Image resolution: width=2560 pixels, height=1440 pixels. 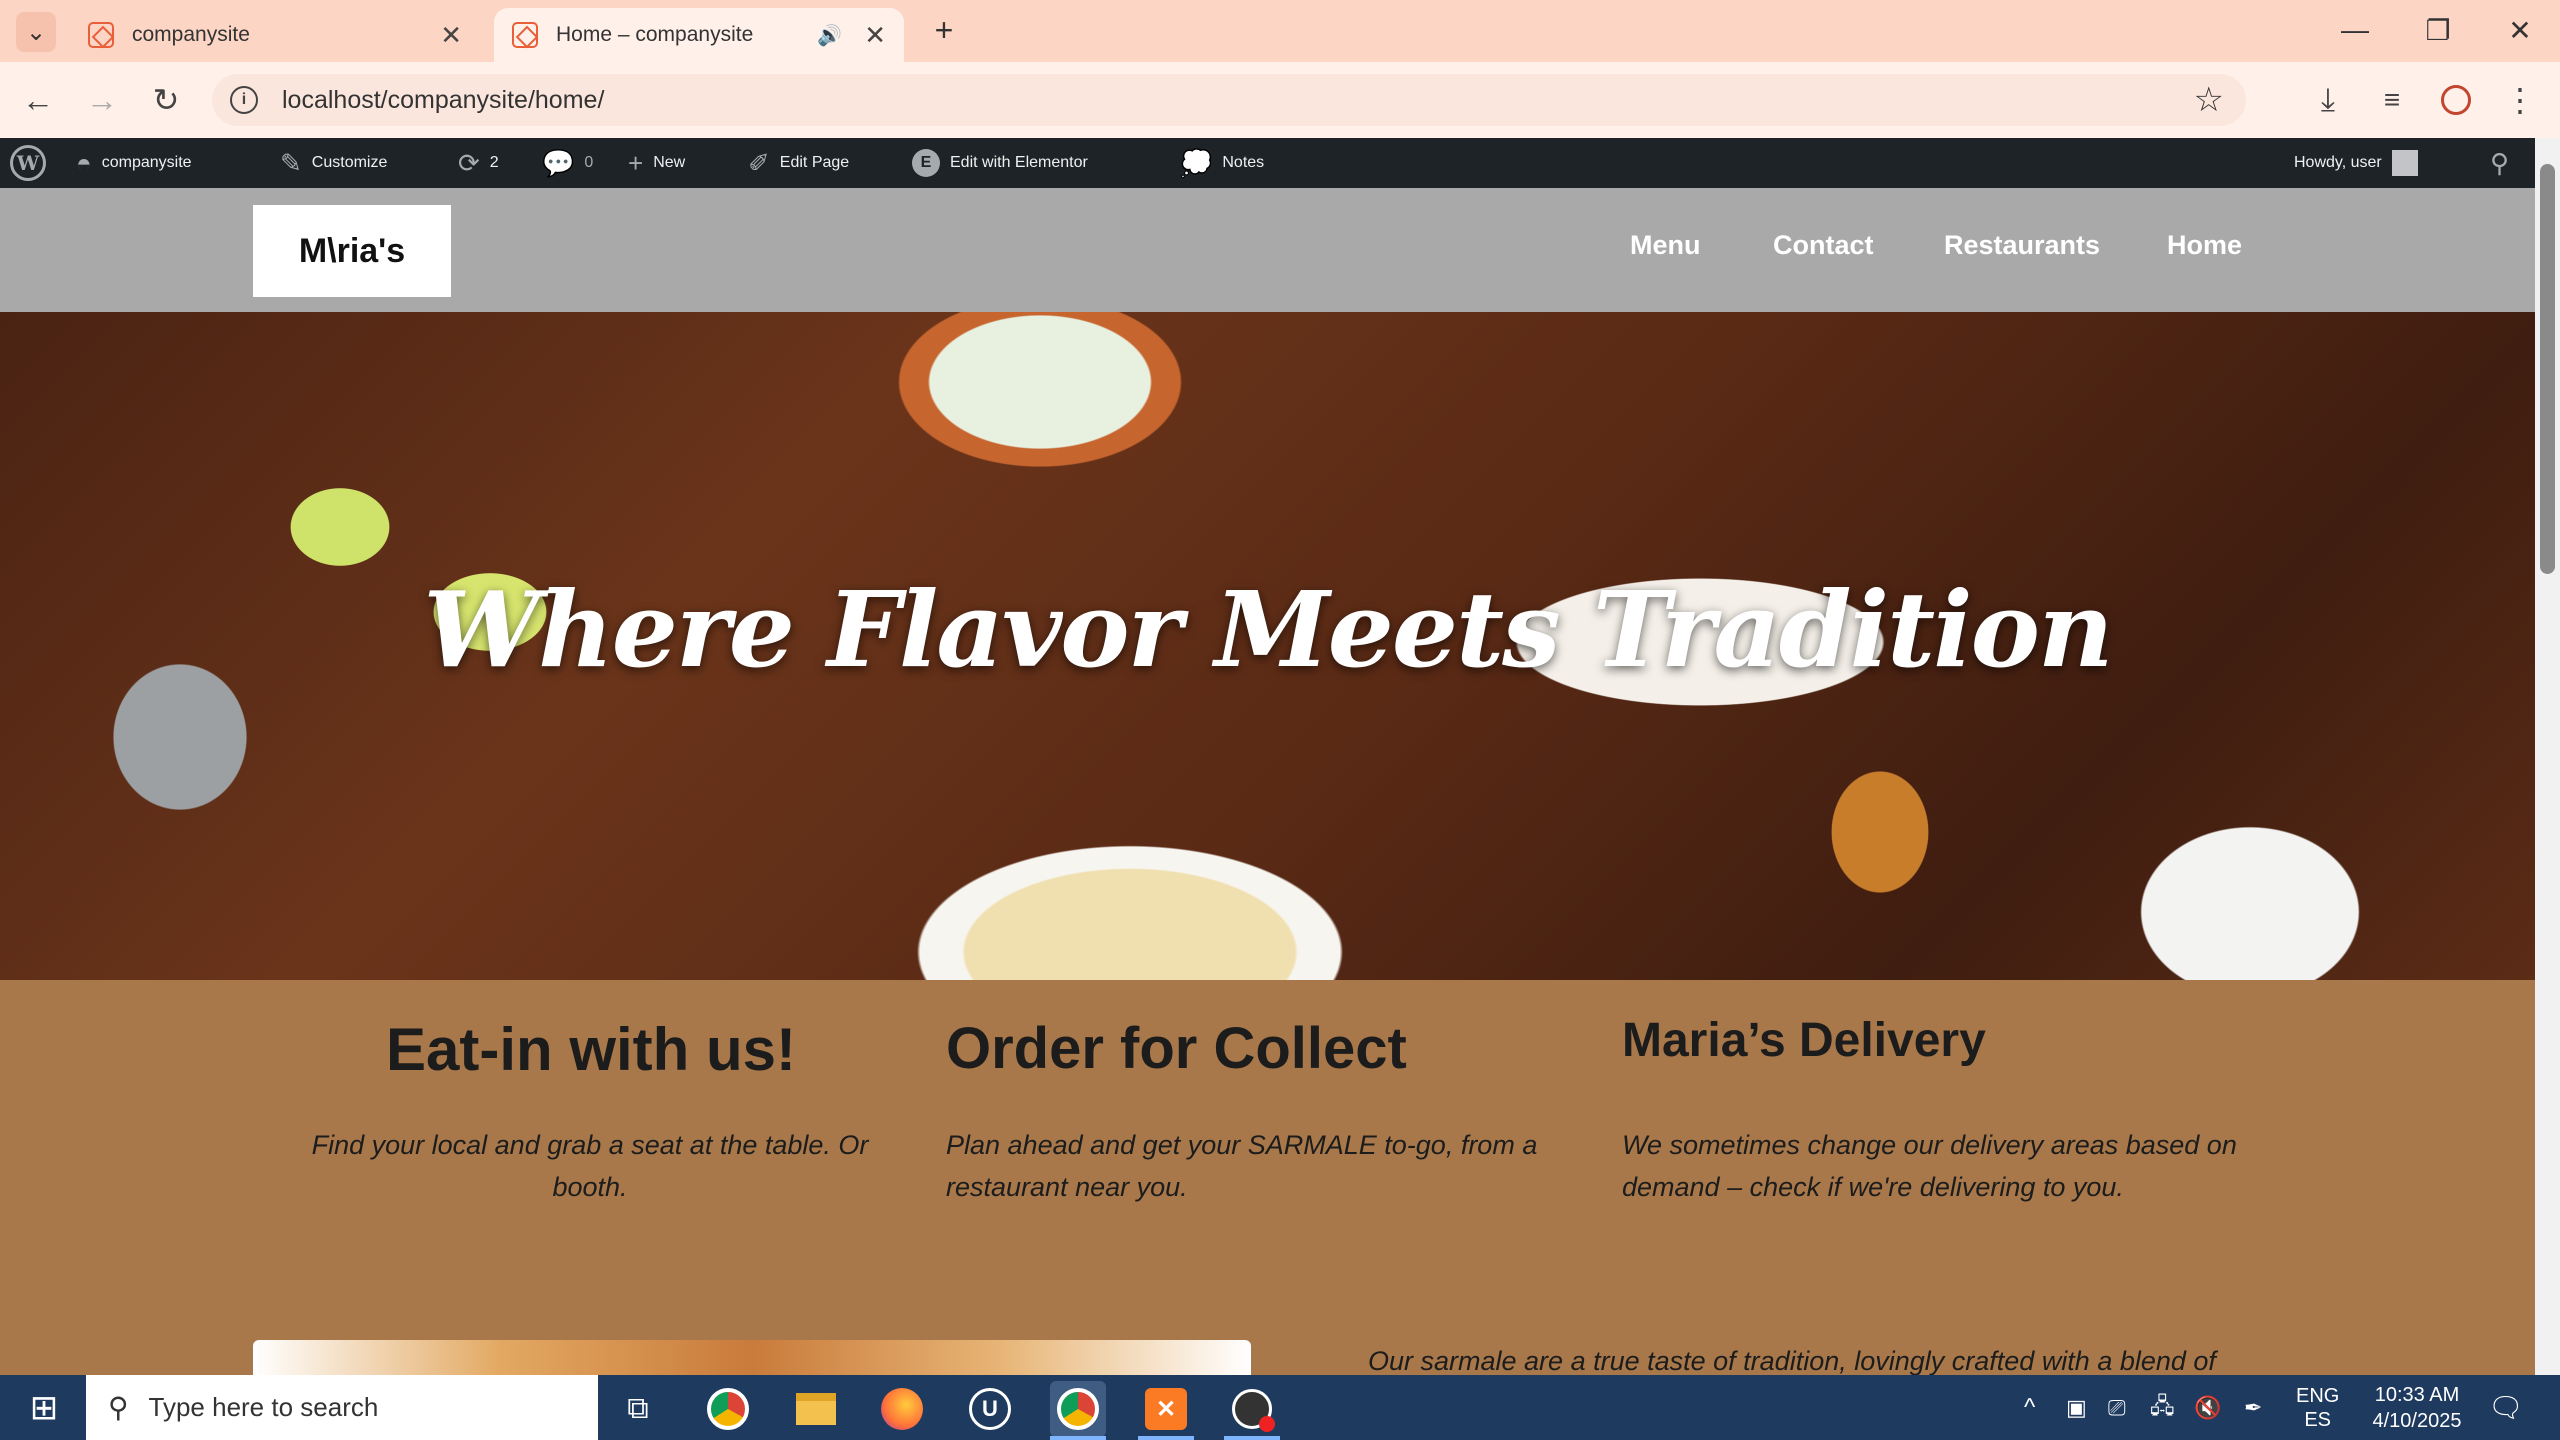 What do you see at coordinates (2456, 100) in the screenshot?
I see `profile-icon` at bounding box center [2456, 100].